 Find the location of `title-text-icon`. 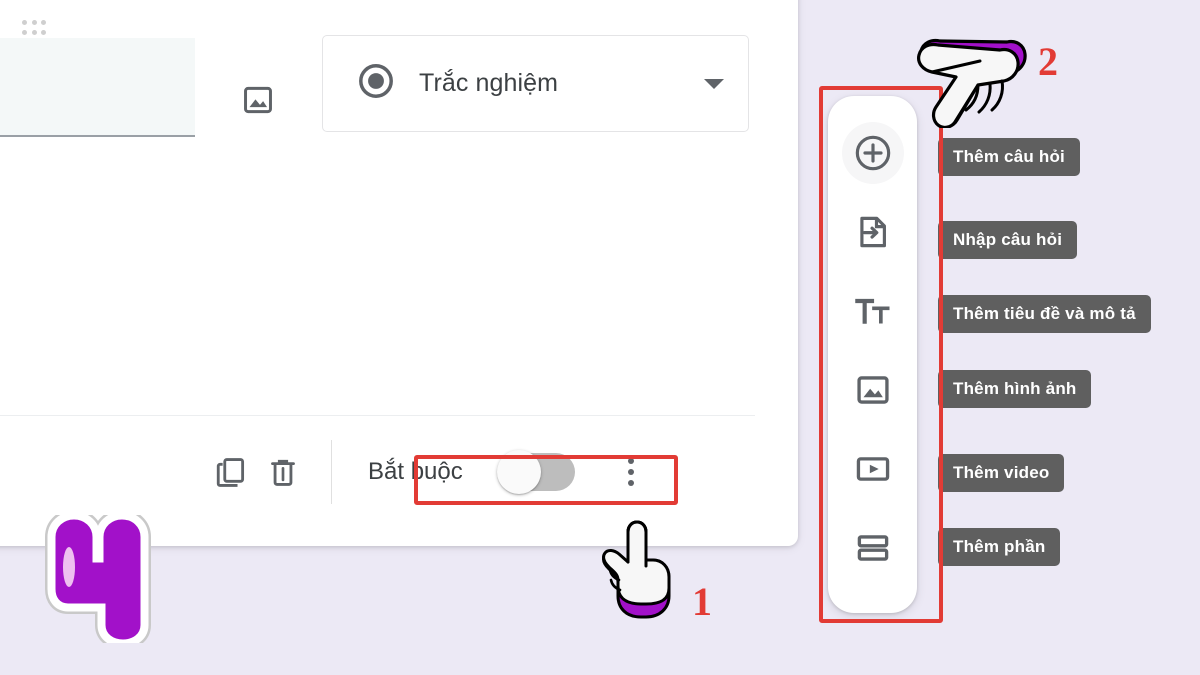

title-text-icon is located at coordinates (871, 311).